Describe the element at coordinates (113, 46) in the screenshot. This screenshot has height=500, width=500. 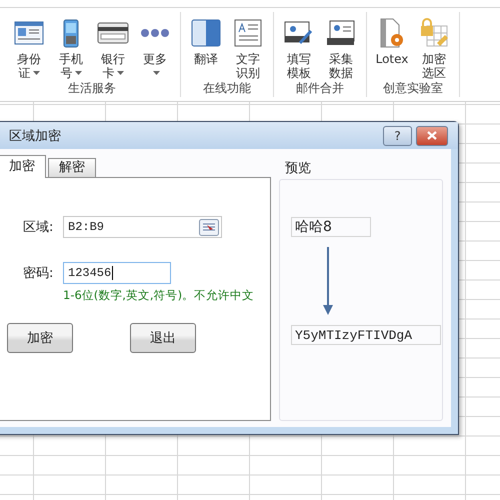
I see `ribbon-button: 银行卡` at that location.